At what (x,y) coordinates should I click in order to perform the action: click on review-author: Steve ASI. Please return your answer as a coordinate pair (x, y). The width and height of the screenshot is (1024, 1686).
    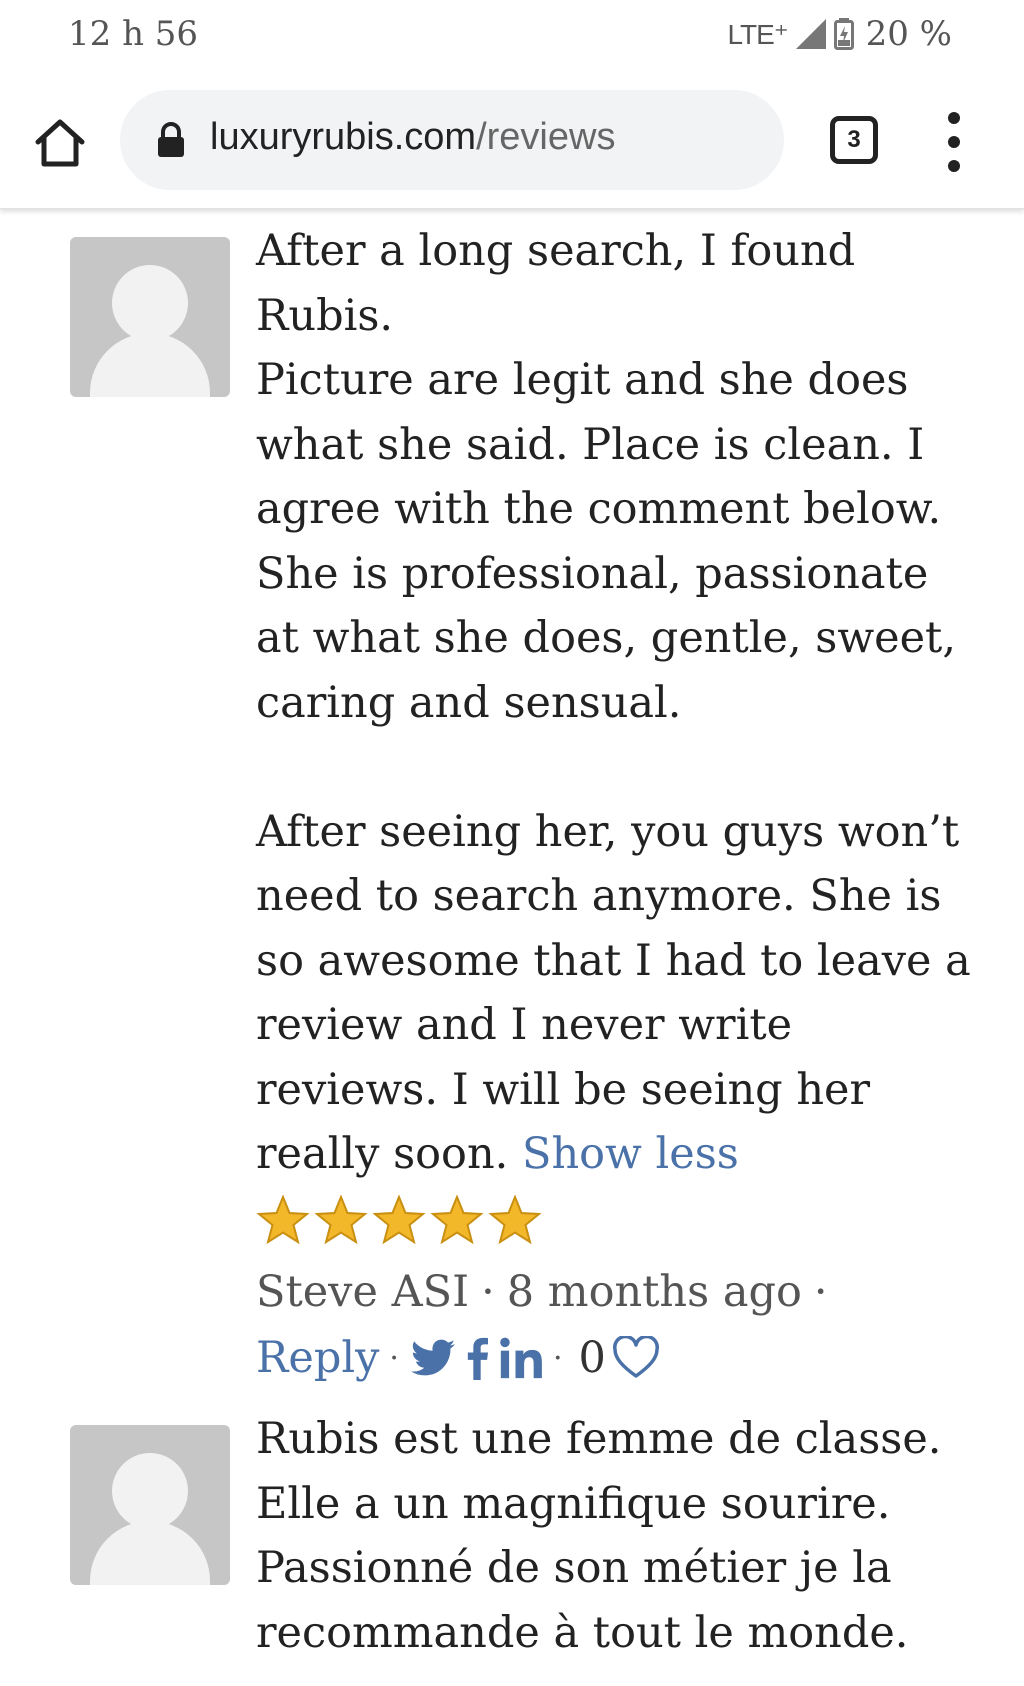
    Looking at the image, I should click on (363, 1292).